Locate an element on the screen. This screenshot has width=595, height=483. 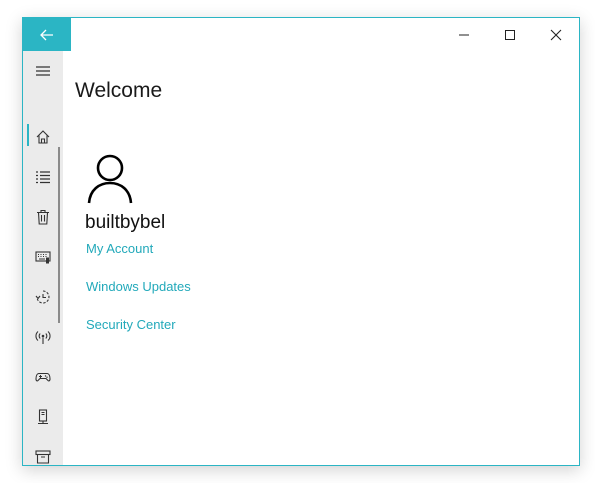
maximize-button is located at coordinates (510, 34).